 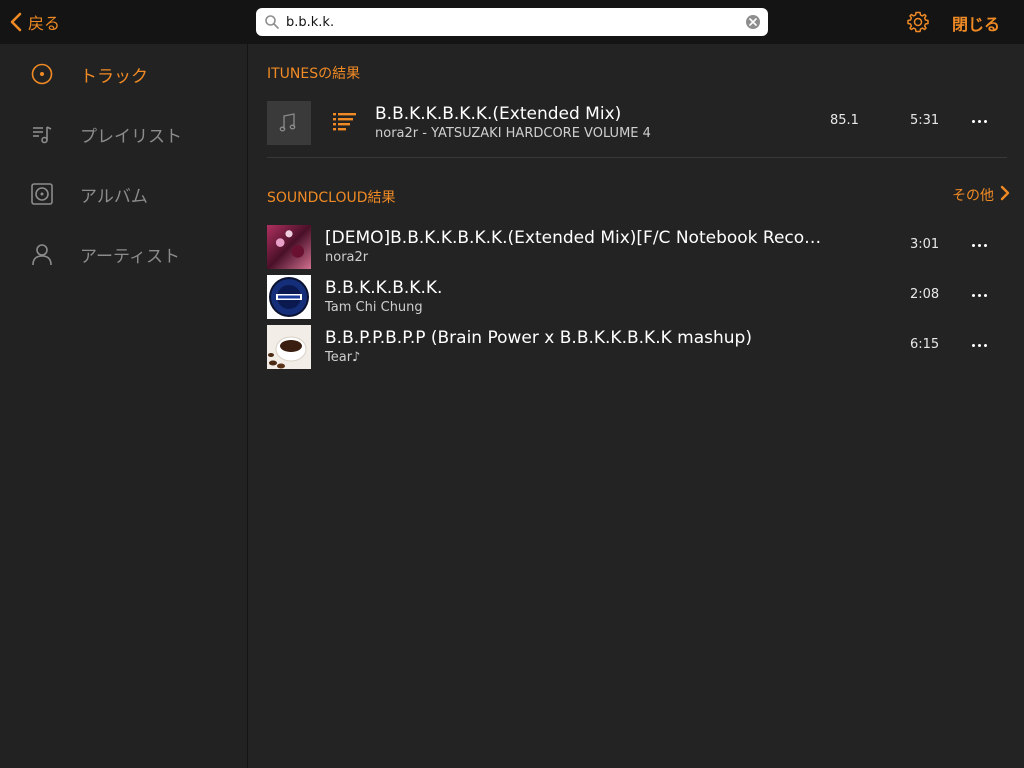 I want to click on top-bar: 戻る 閉じる, so click(x=512, y=22).